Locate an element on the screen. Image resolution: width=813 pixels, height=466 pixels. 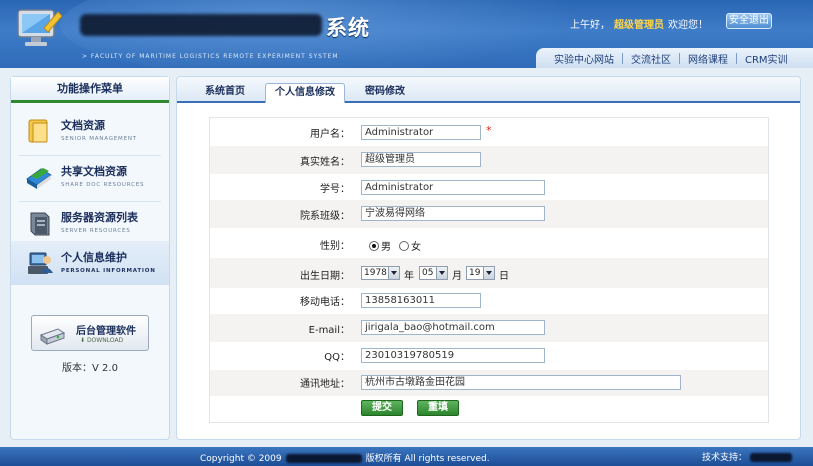
month-unit: 月 is located at coordinates (457, 276).